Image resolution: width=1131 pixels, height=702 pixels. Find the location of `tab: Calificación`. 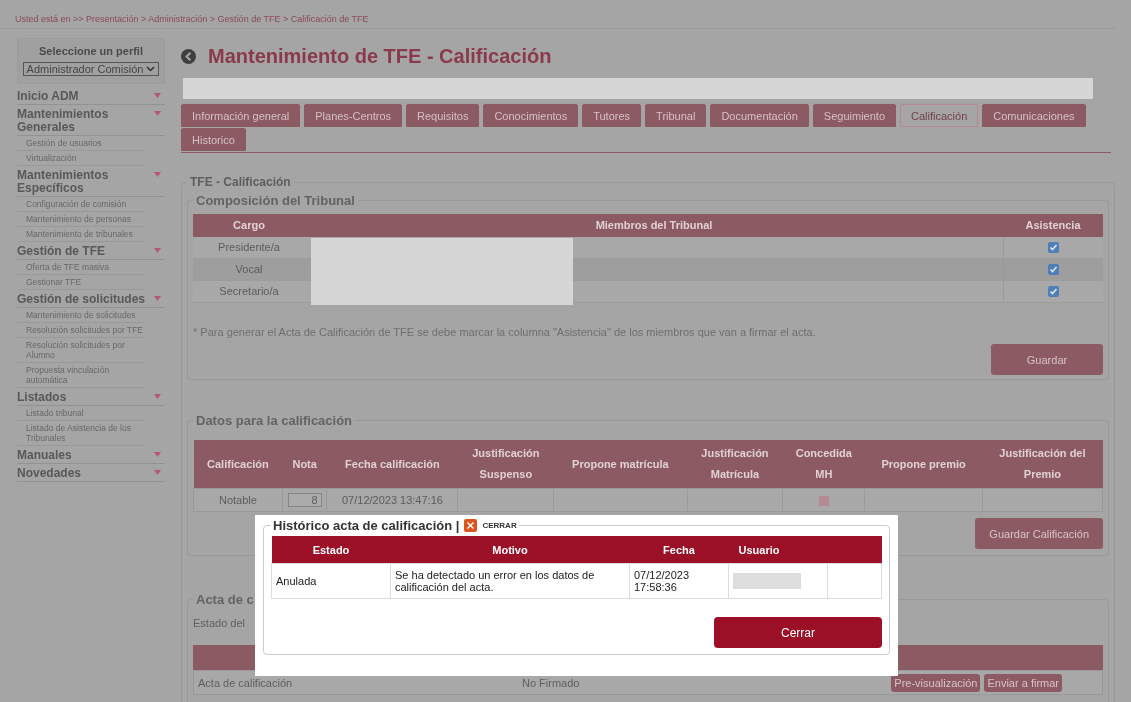

tab: Calificación is located at coordinates (939, 115).